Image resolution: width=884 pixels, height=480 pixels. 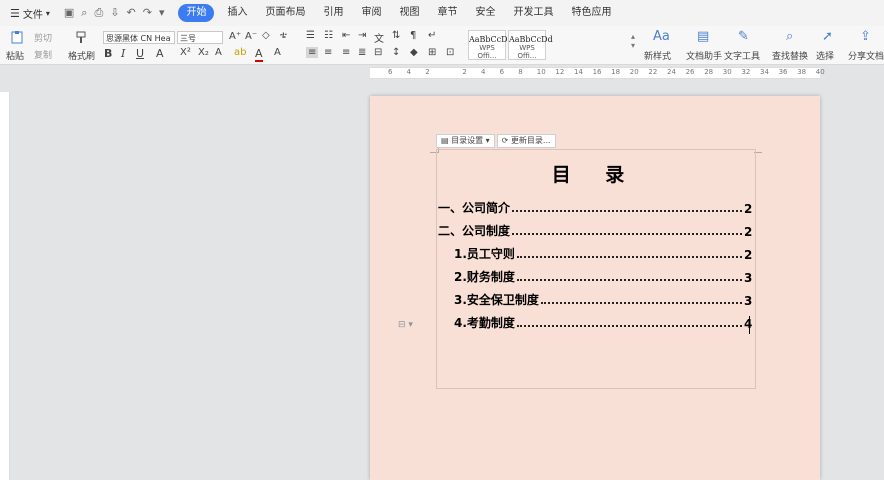 What do you see at coordinates (218, 52) in the screenshot?
I see `char-border-icon: A` at bounding box center [218, 52].